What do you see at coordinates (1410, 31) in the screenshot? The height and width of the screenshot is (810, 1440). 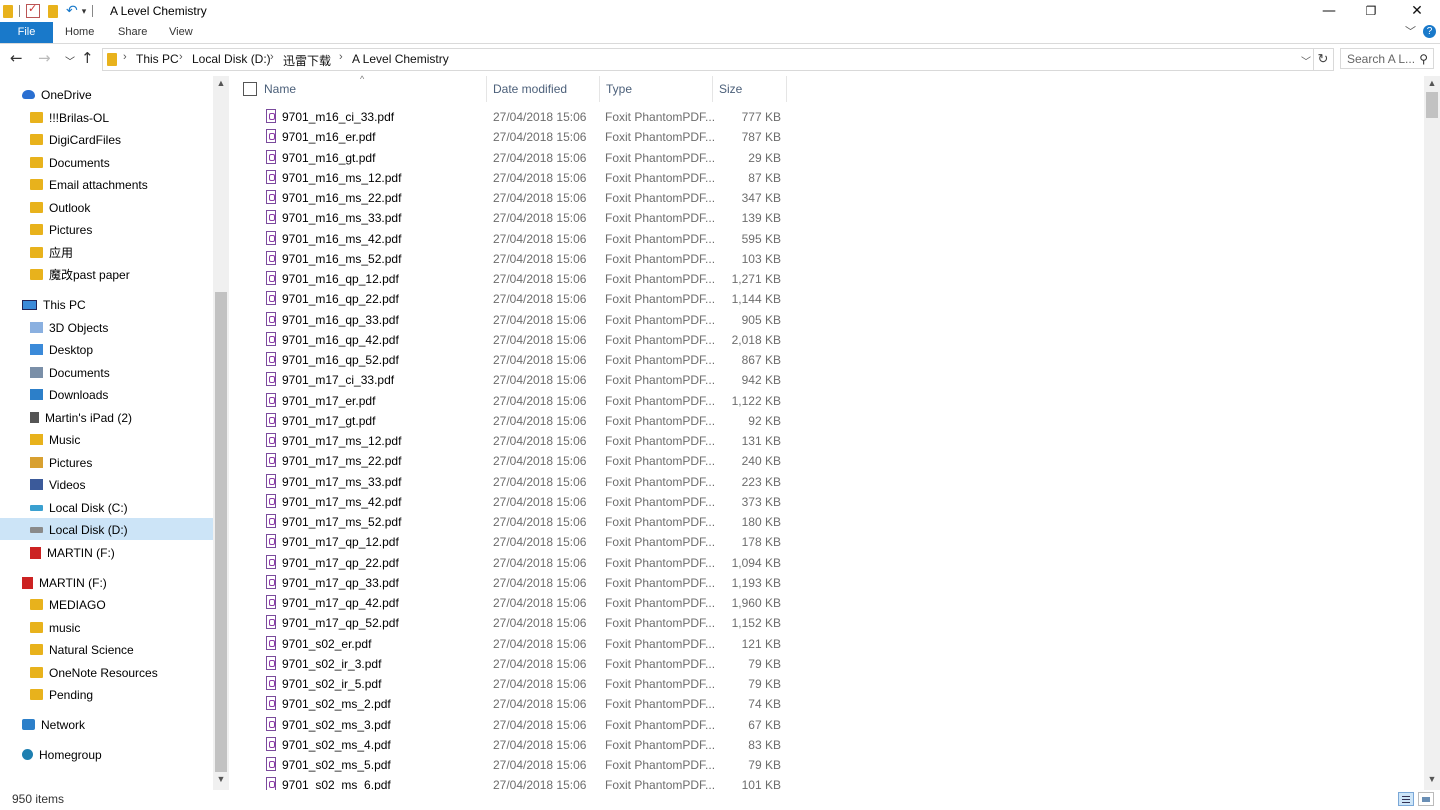 I see `expand-ribbon-icon: ﹀` at bounding box center [1410, 31].